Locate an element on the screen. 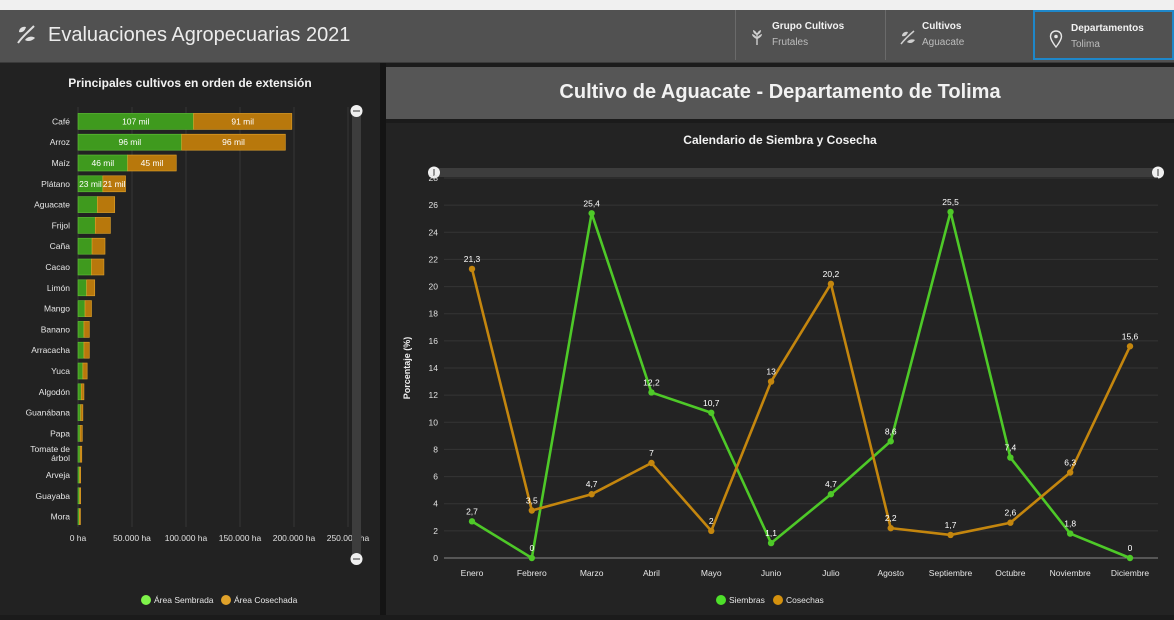 The height and width of the screenshot is (620, 1174). category-label: Café is located at coordinates (61, 121).